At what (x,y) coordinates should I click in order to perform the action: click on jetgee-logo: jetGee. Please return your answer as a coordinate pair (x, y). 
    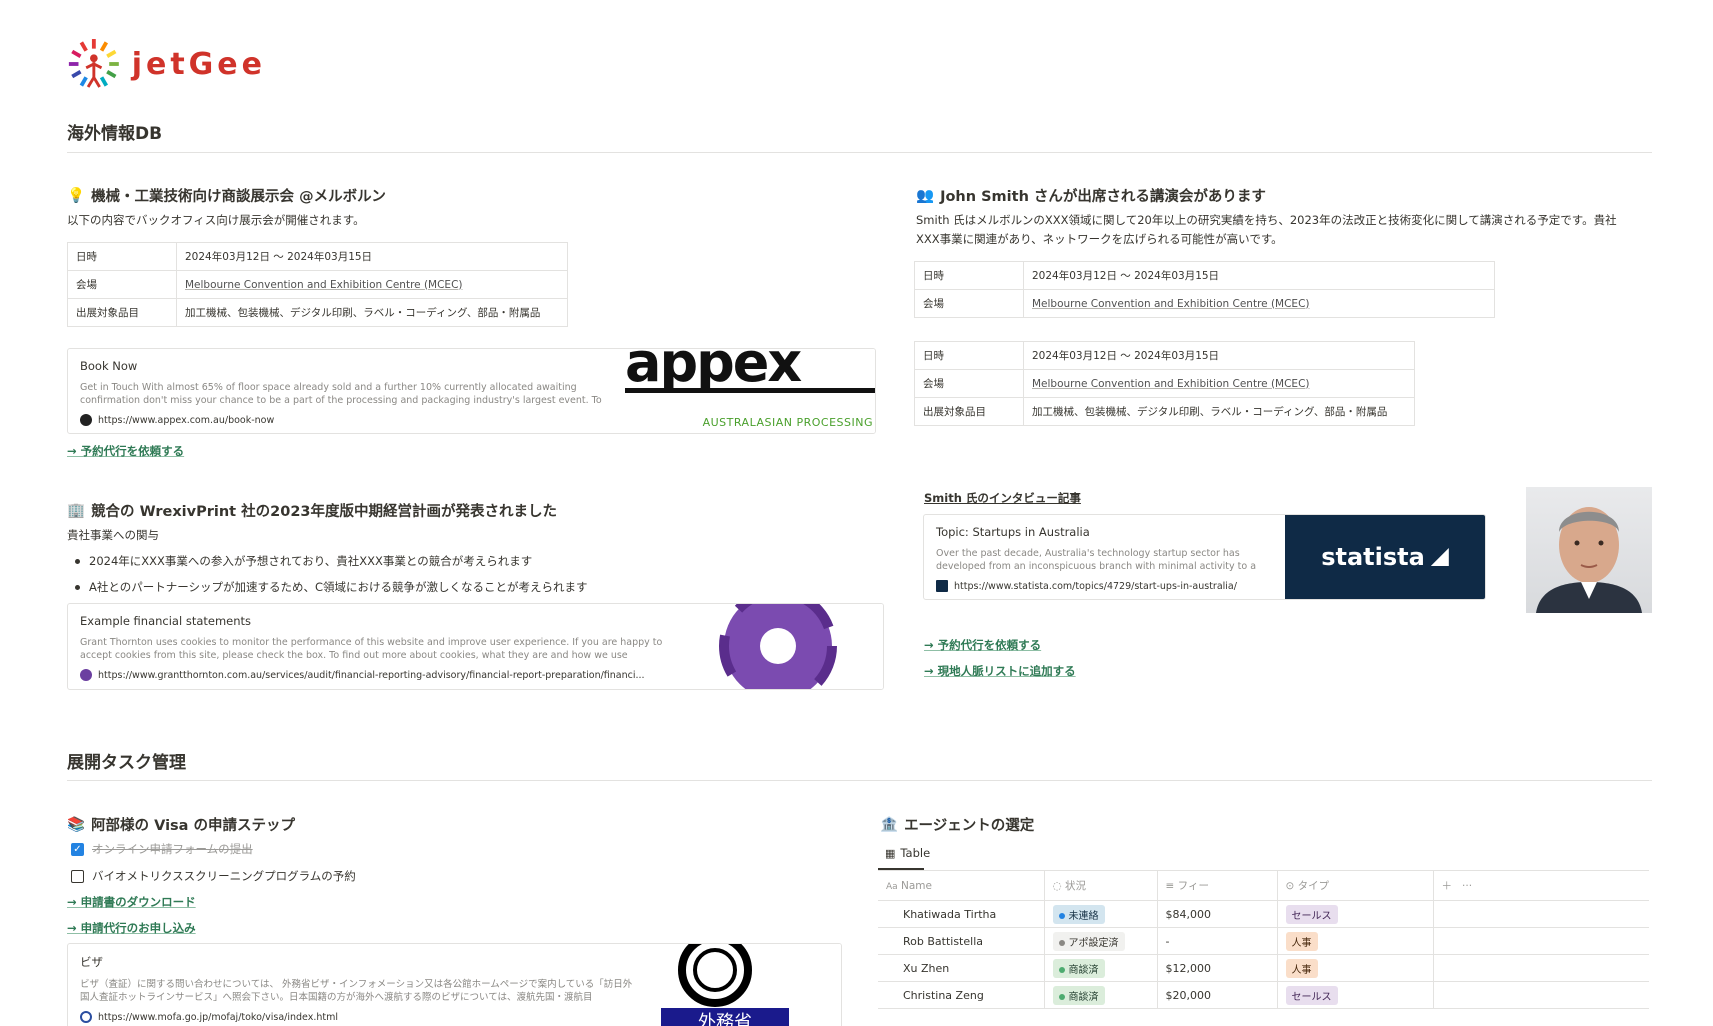
    Looking at the image, I should click on (166, 64).